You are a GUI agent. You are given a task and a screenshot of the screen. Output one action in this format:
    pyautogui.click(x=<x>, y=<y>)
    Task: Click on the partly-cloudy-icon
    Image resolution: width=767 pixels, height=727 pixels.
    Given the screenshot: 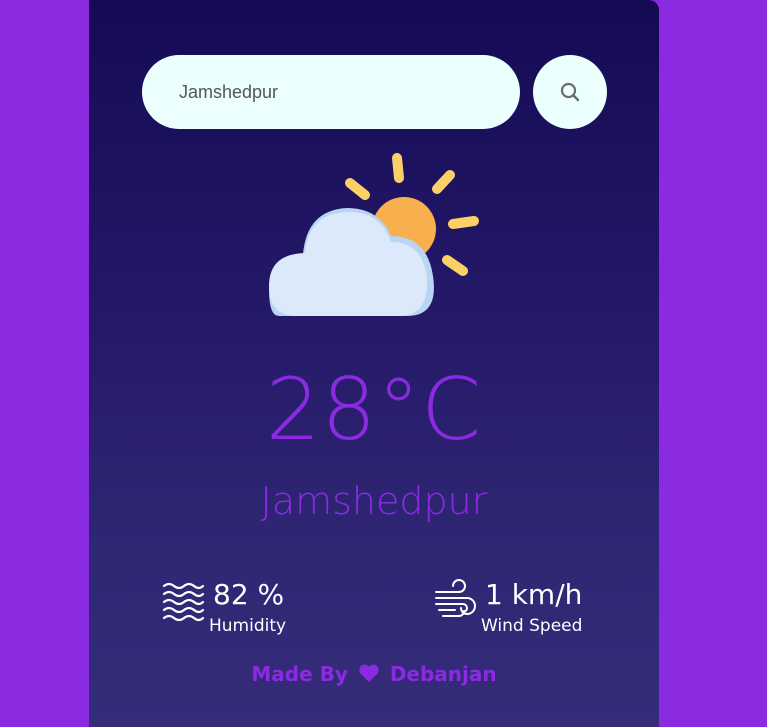 What is the action you would take?
    pyautogui.click(x=374, y=236)
    